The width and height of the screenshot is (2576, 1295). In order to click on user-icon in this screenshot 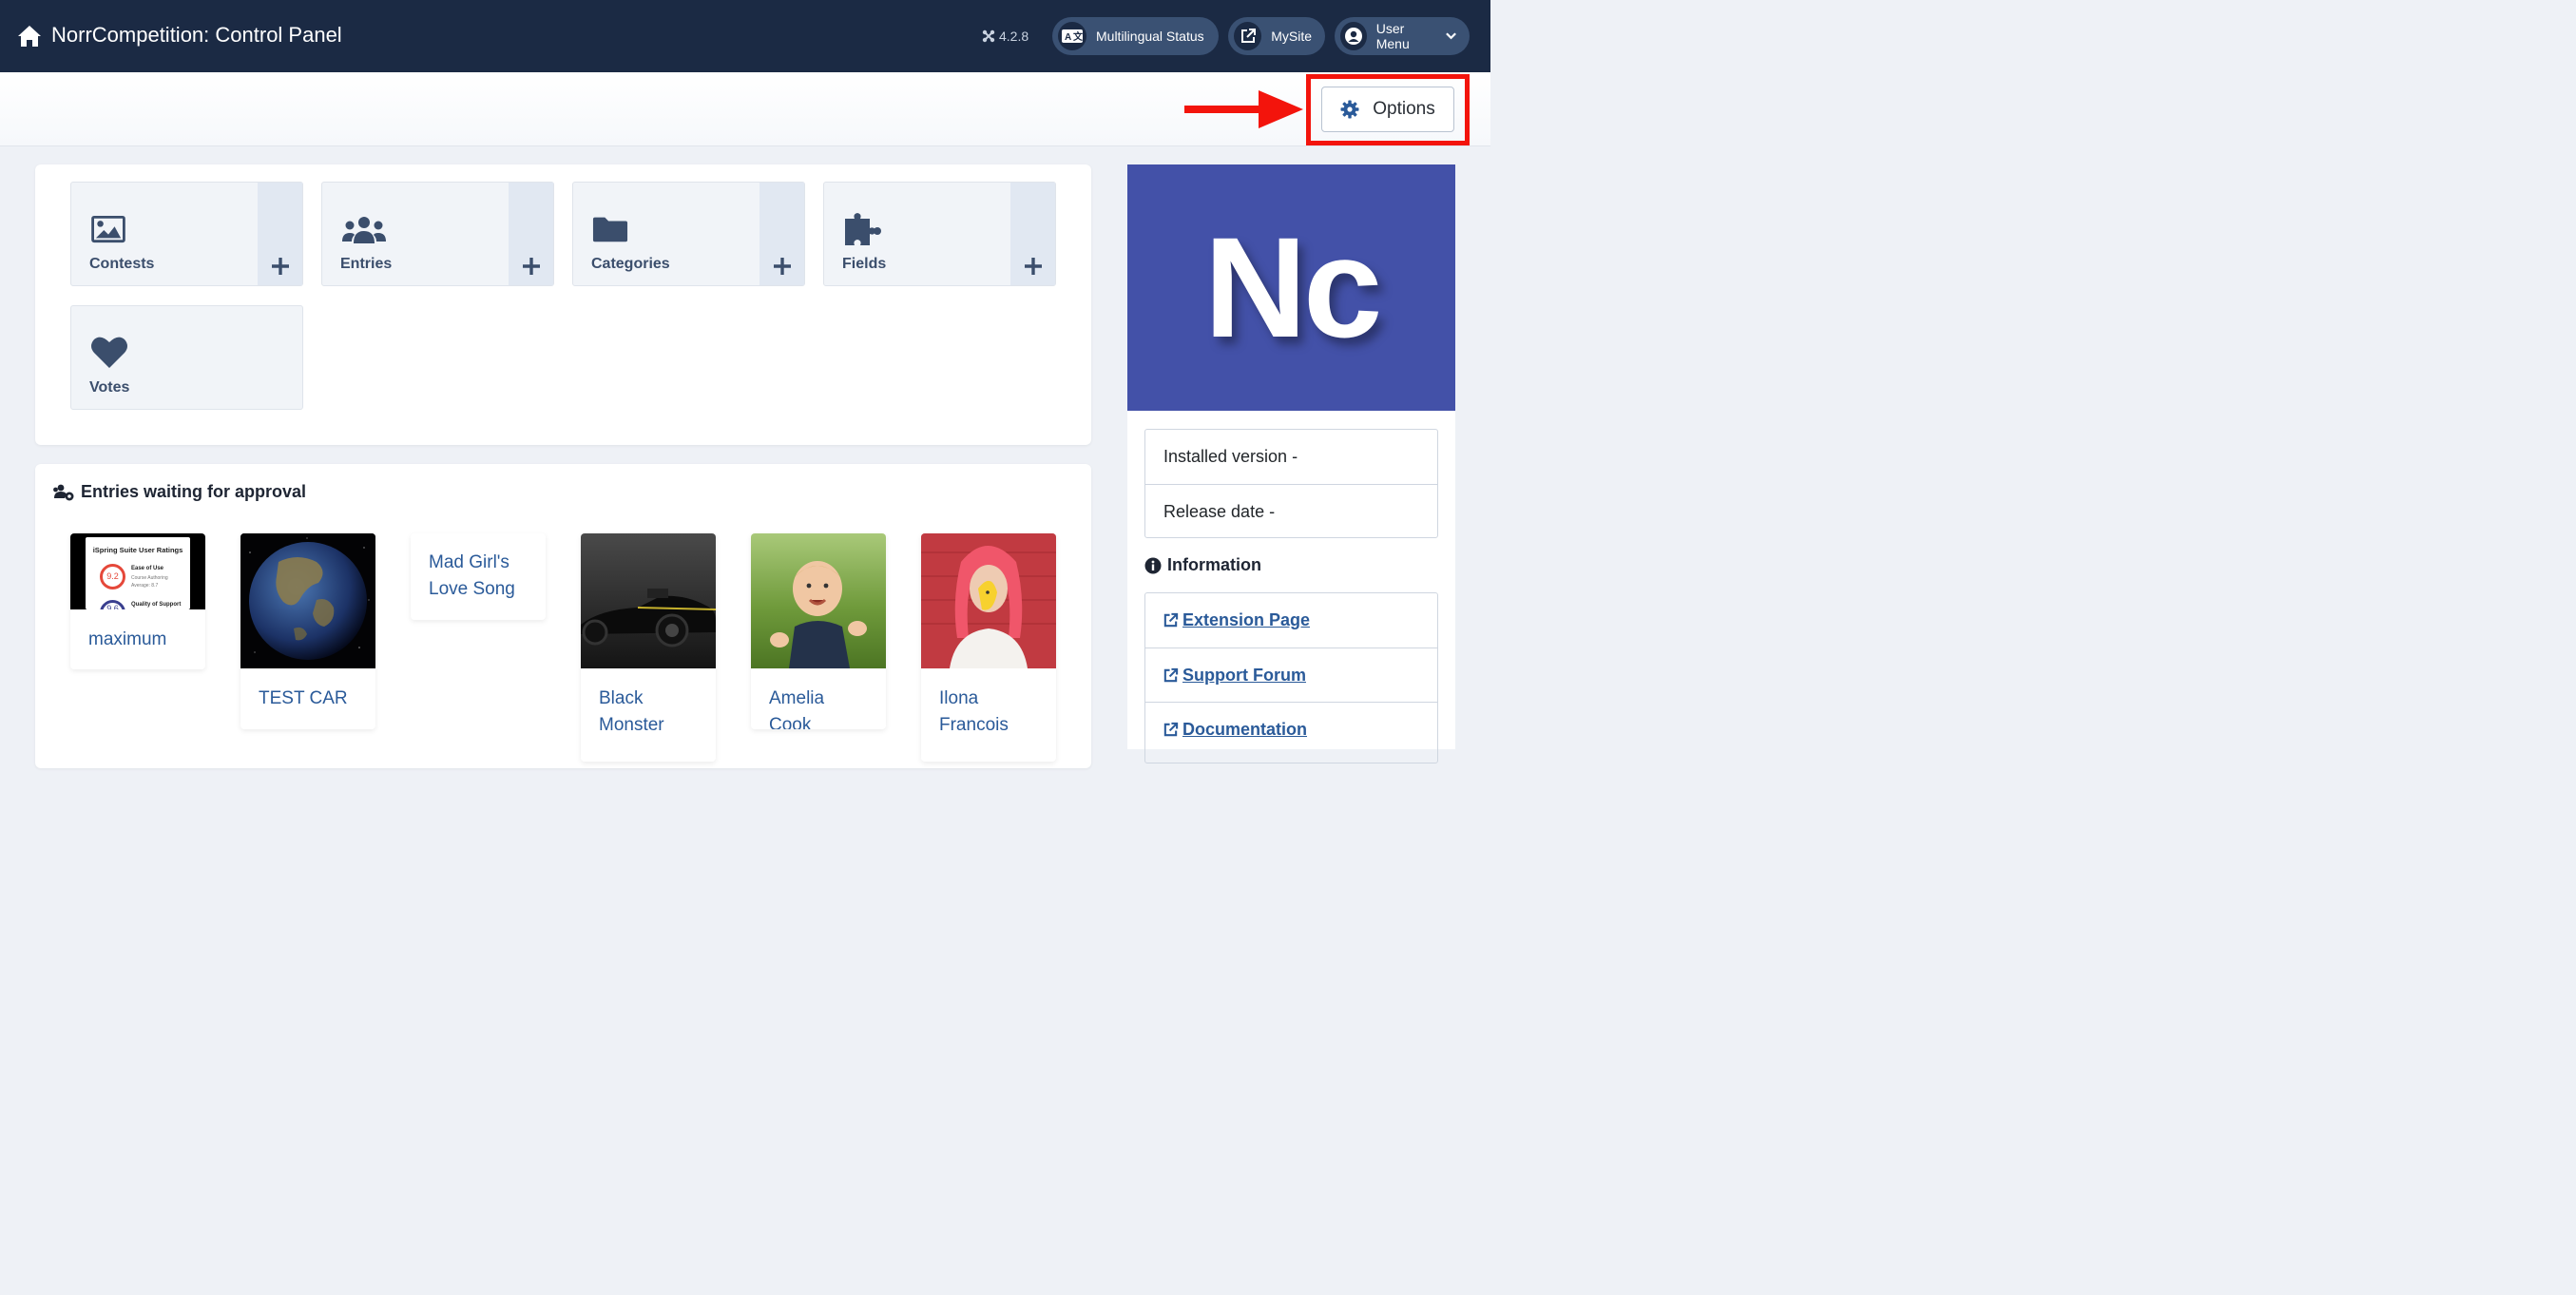, I will do `click(1354, 36)`.